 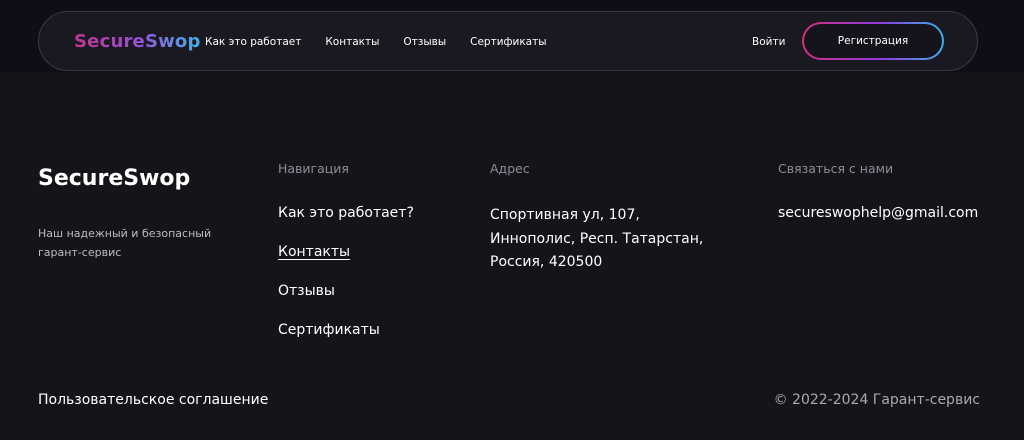 What do you see at coordinates (253, 42) in the screenshot?
I see `nav-how-it-works: Как это работает` at bounding box center [253, 42].